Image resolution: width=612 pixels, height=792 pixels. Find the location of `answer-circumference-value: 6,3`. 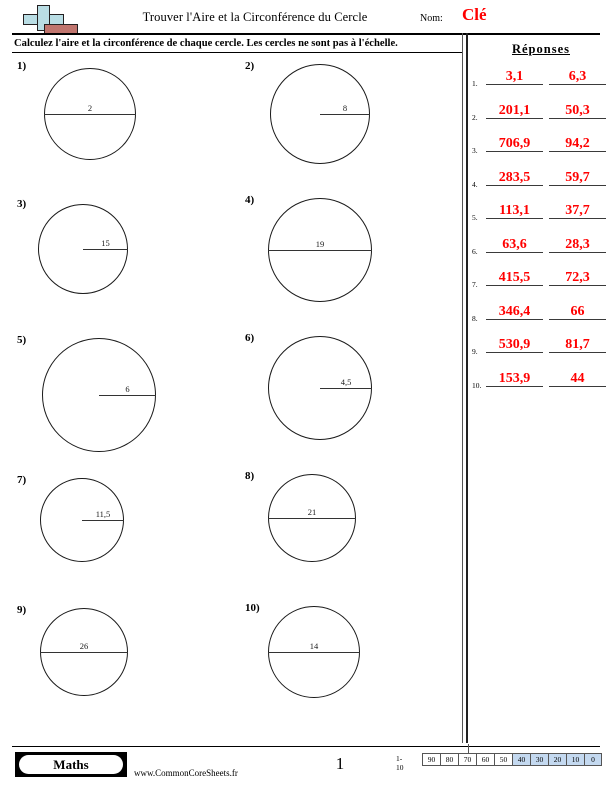

answer-circumference-value: 6,3 is located at coordinates (577, 76).